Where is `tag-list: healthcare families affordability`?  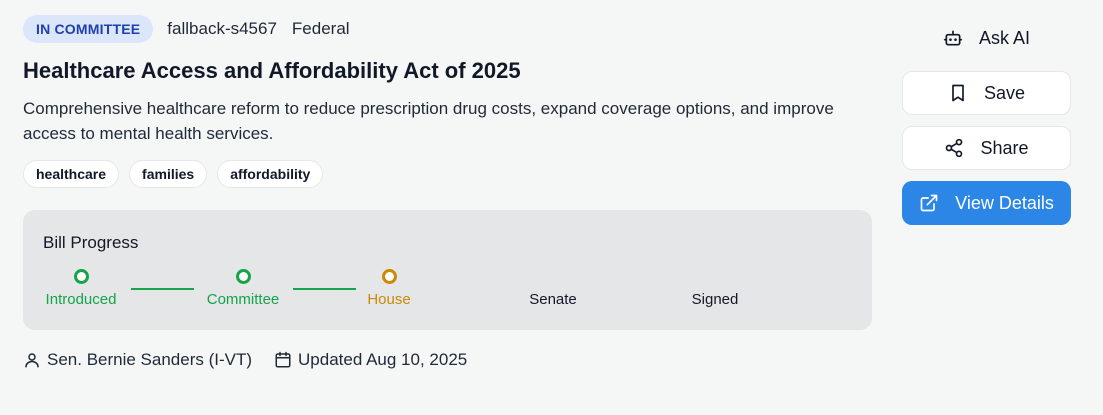
tag-list: healthcare families affordability is located at coordinates (447, 174).